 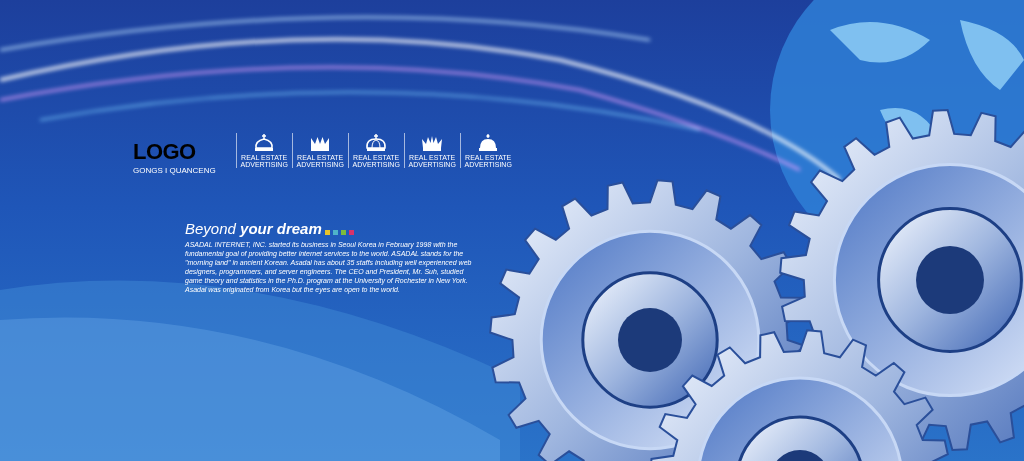 I want to click on logo-tagline: GONGS I QUANCENG, so click(x=174, y=171).